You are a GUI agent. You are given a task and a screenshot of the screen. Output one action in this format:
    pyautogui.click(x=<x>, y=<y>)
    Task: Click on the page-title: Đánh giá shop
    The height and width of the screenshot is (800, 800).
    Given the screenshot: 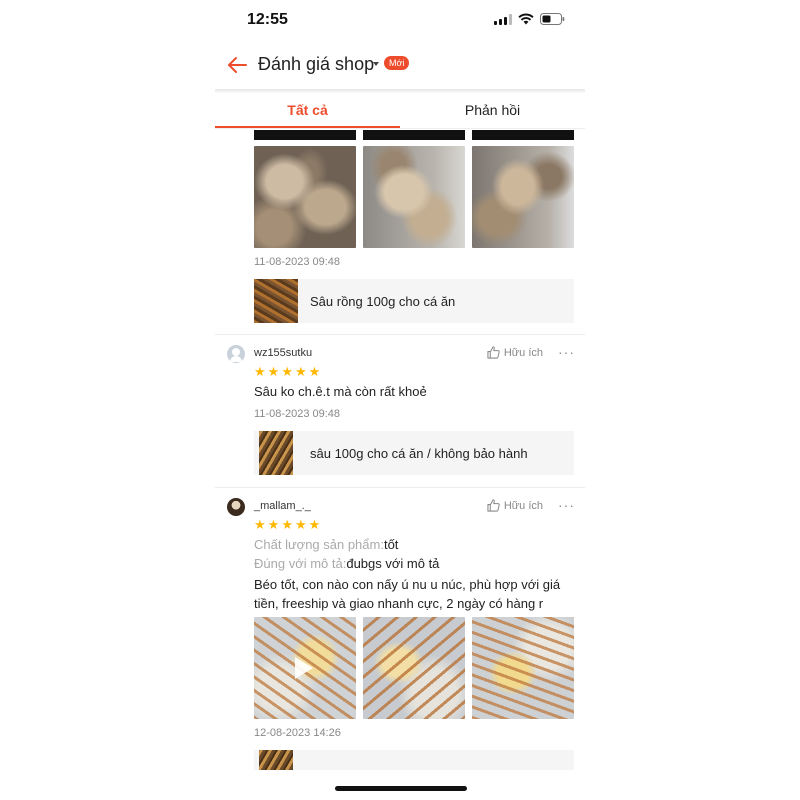 What is the action you would take?
    pyautogui.click(x=316, y=64)
    